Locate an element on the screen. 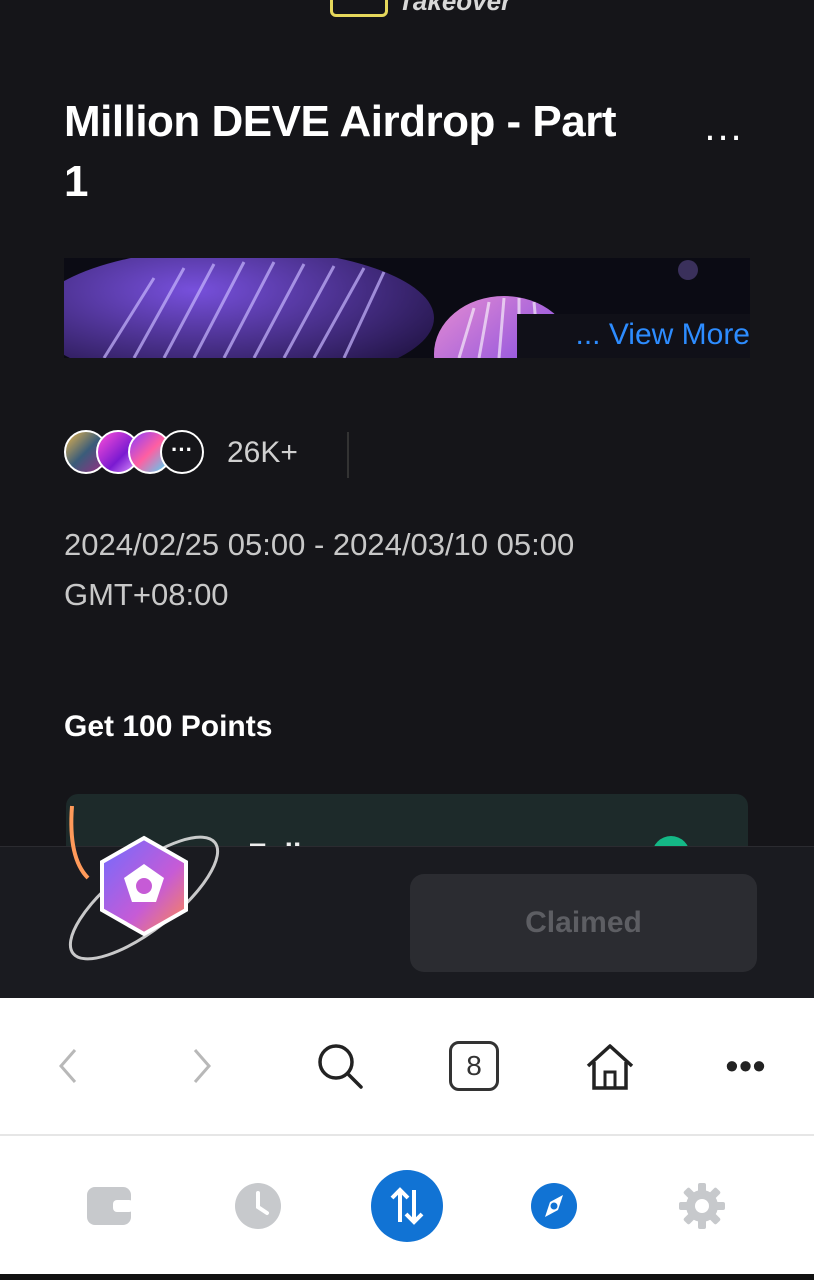 The image size is (814, 1280). mascot-logo-icon is located at coordinates (144, 883).